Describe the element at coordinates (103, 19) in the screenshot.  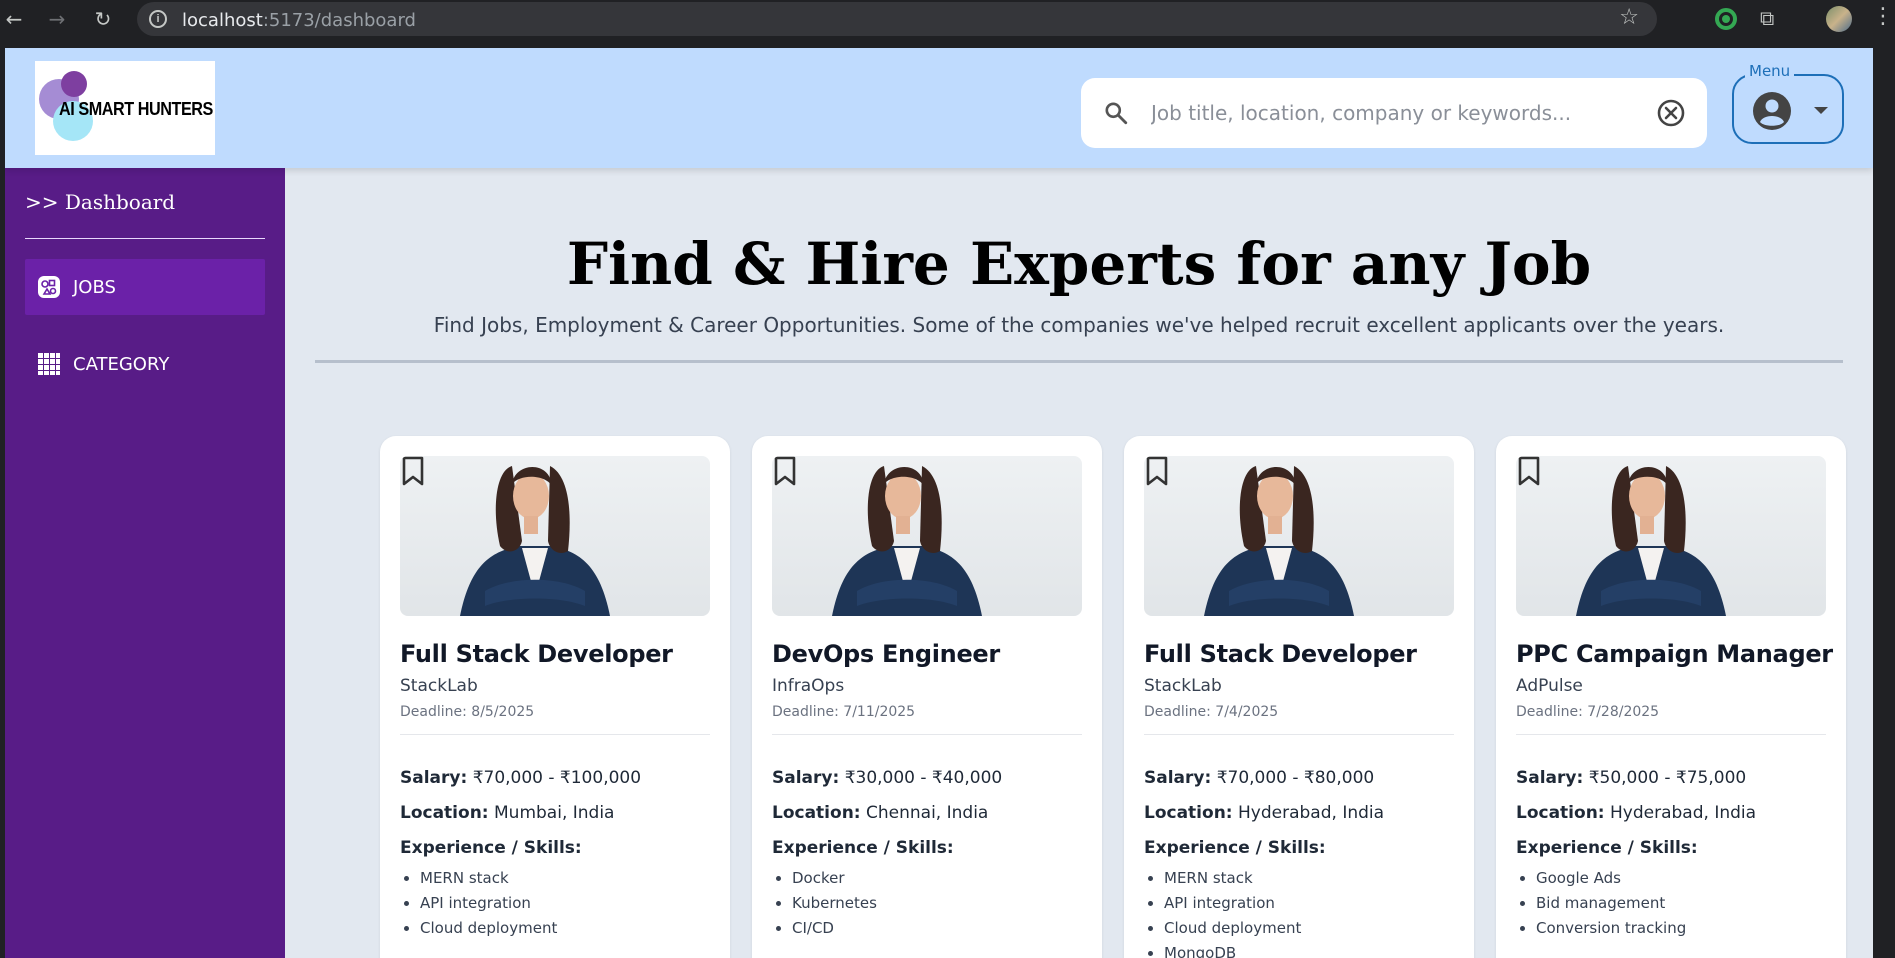
I see `reload-icon: ↻` at that location.